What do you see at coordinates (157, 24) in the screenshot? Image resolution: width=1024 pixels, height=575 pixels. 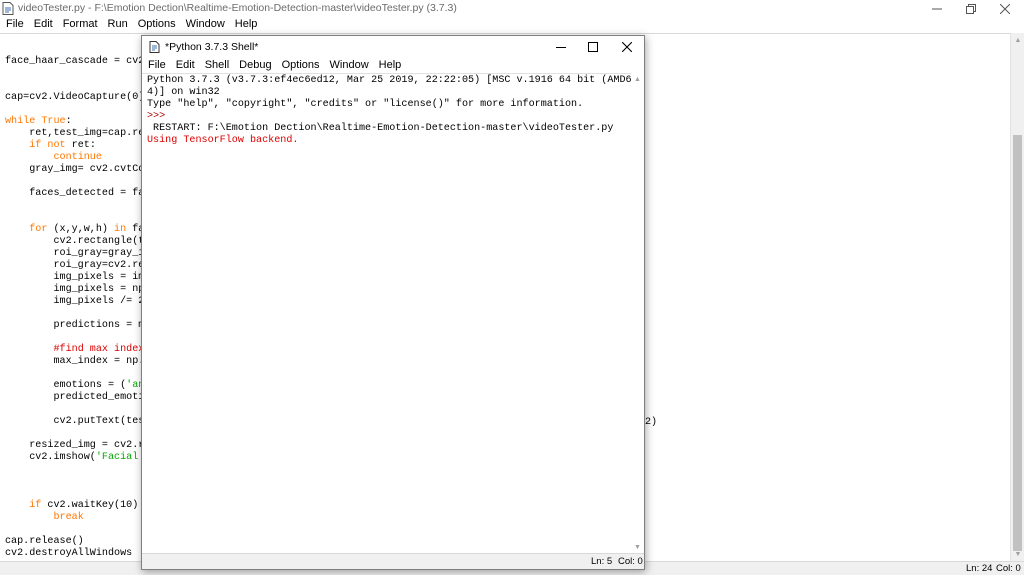 I see `menu-options: Options` at bounding box center [157, 24].